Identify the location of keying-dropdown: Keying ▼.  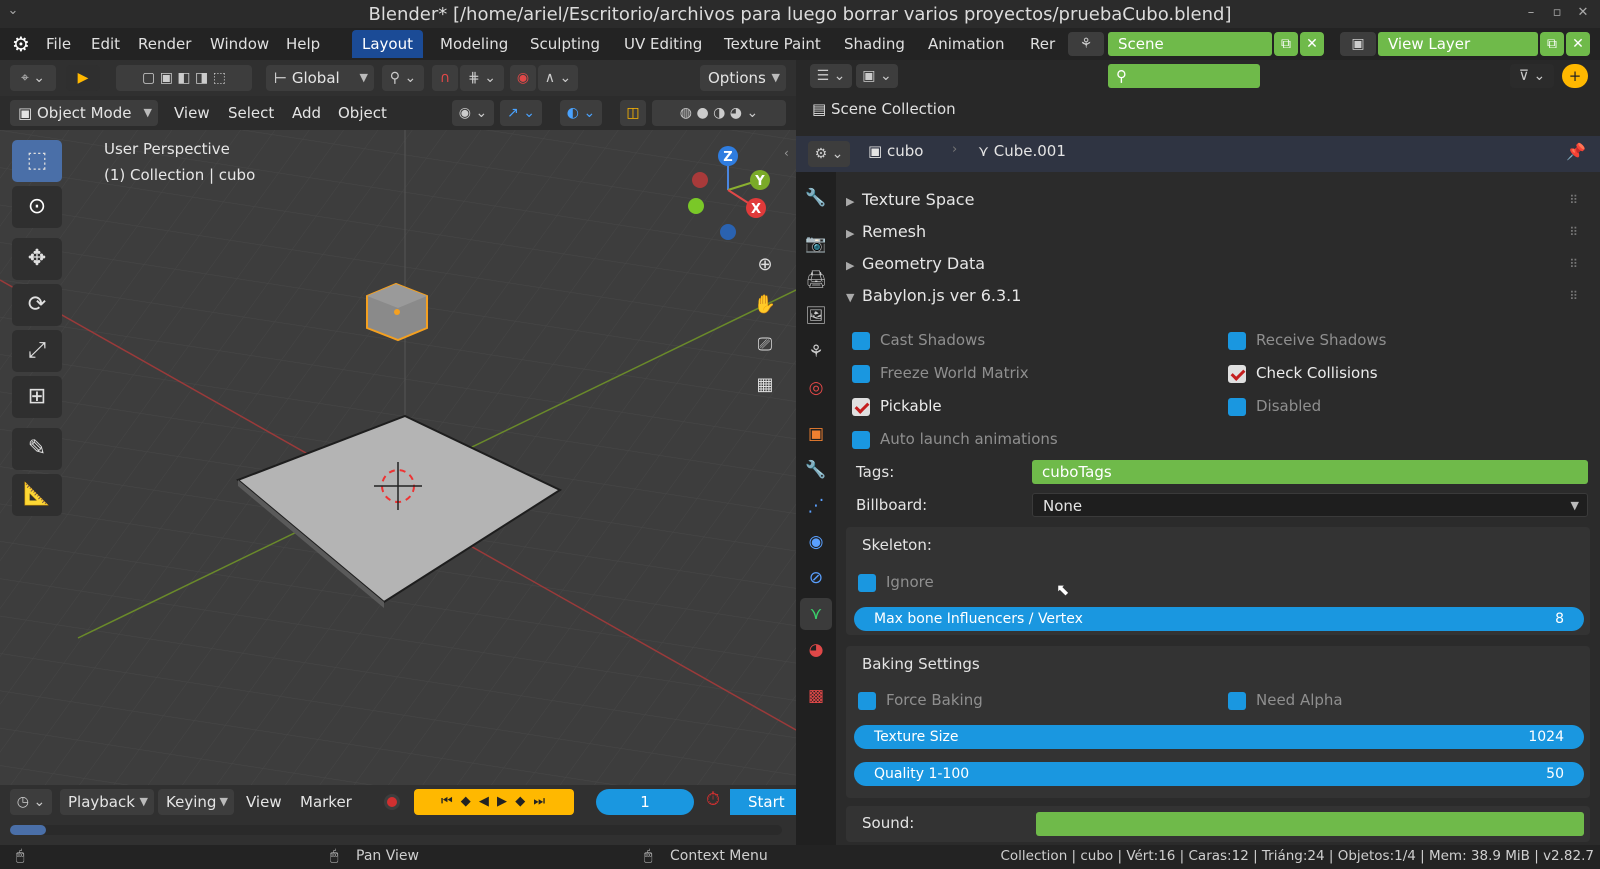
(196, 802).